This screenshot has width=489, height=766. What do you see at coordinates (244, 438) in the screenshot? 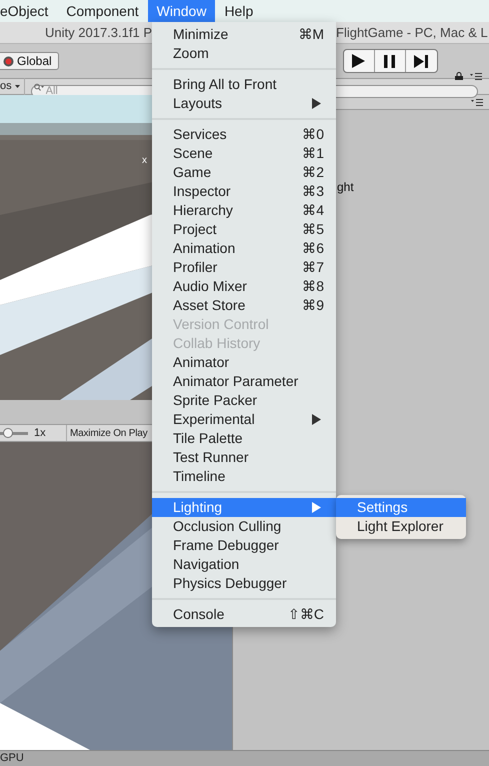
I see `menu-item: Tile Palette` at bounding box center [244, 438].